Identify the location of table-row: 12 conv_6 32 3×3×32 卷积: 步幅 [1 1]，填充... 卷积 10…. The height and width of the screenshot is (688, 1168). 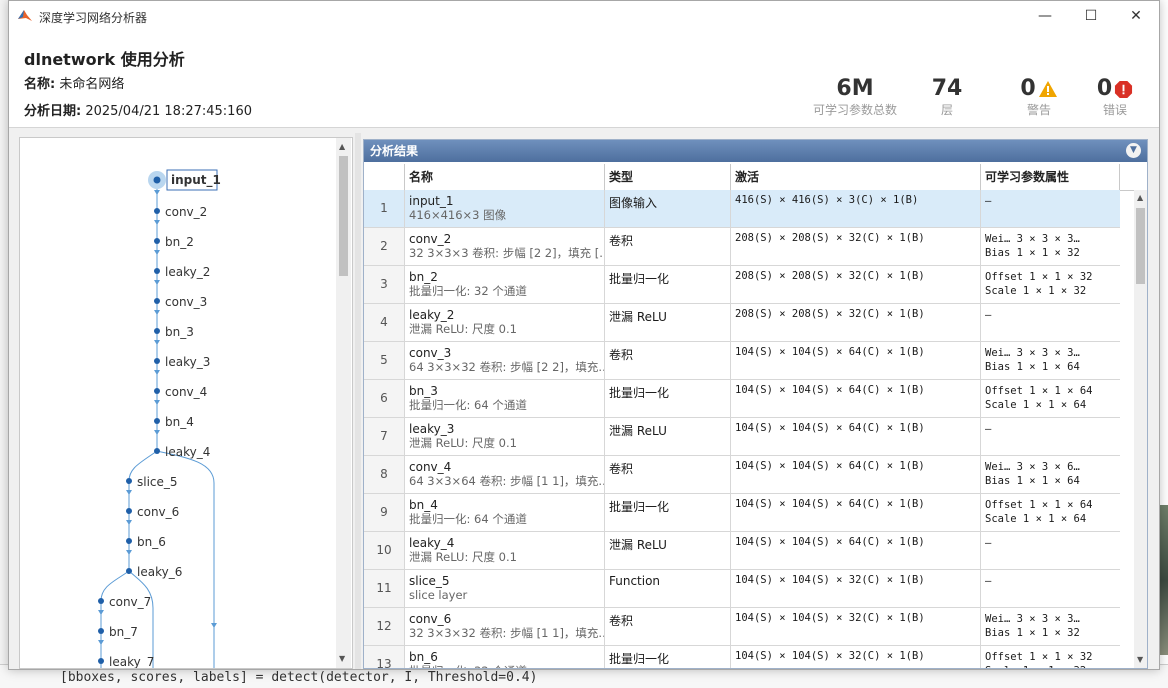
(742, 627).